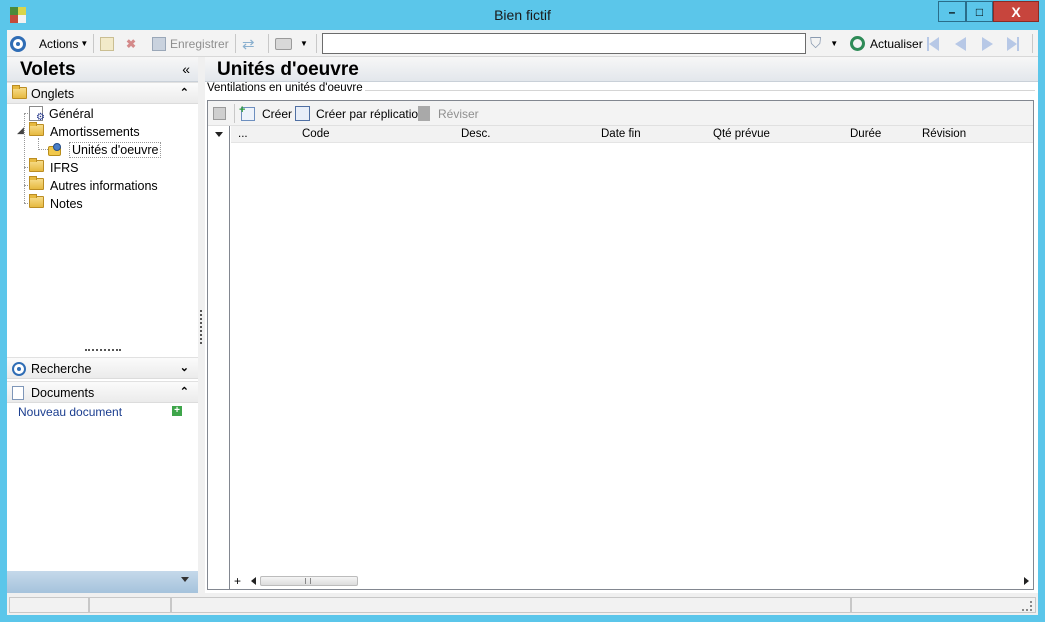  What do you see at coordinates (865, 134) in the screenshot?
I see `column-header-duree: Durée` at bounding box center [865, 134].